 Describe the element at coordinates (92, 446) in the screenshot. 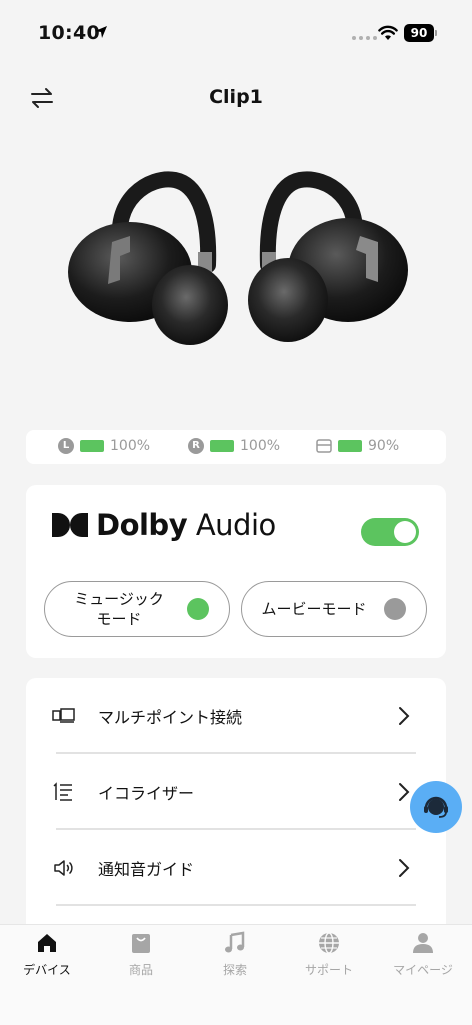

I see `battery-bar-left` at that location.